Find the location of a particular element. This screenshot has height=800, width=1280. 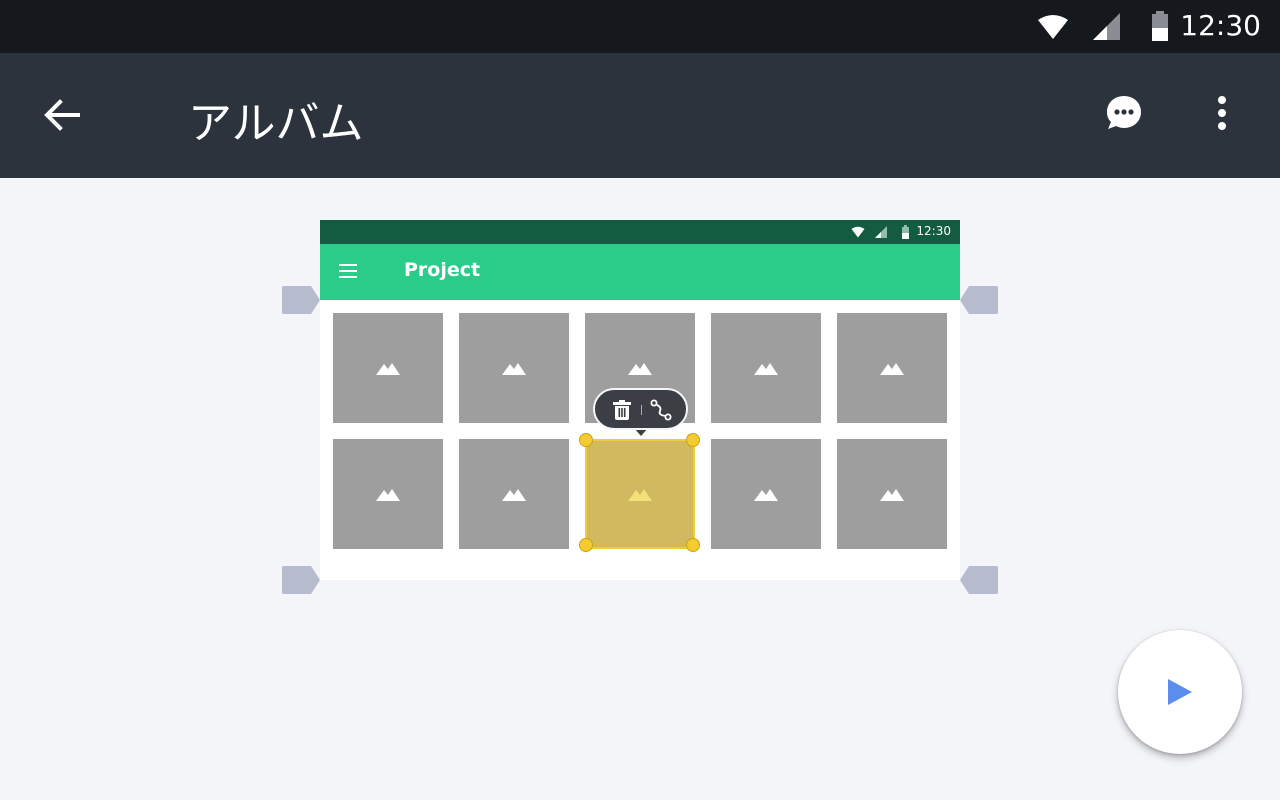

image-tile-selected is located at coordinates (640, 494).